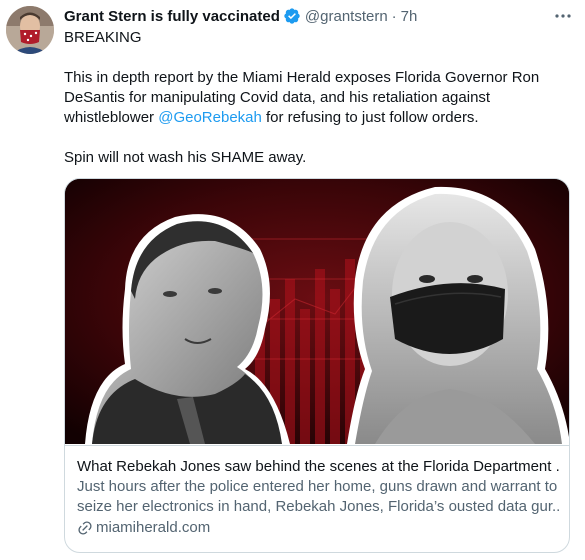 The image size is (585, 560). I want to click on avatar-photo, so click(30, 30).